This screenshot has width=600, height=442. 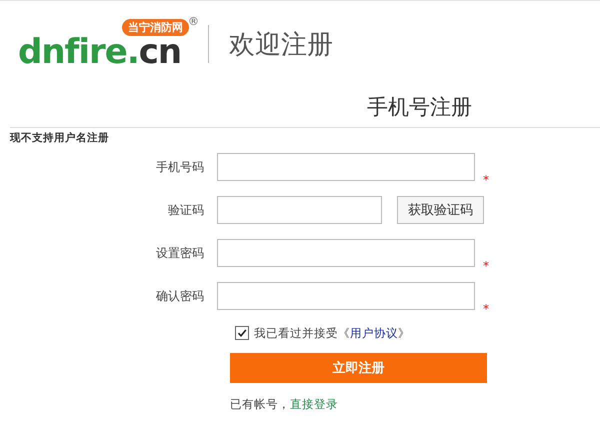 I want to click on section-title: 手机号注册, so click(x=419, y=107).